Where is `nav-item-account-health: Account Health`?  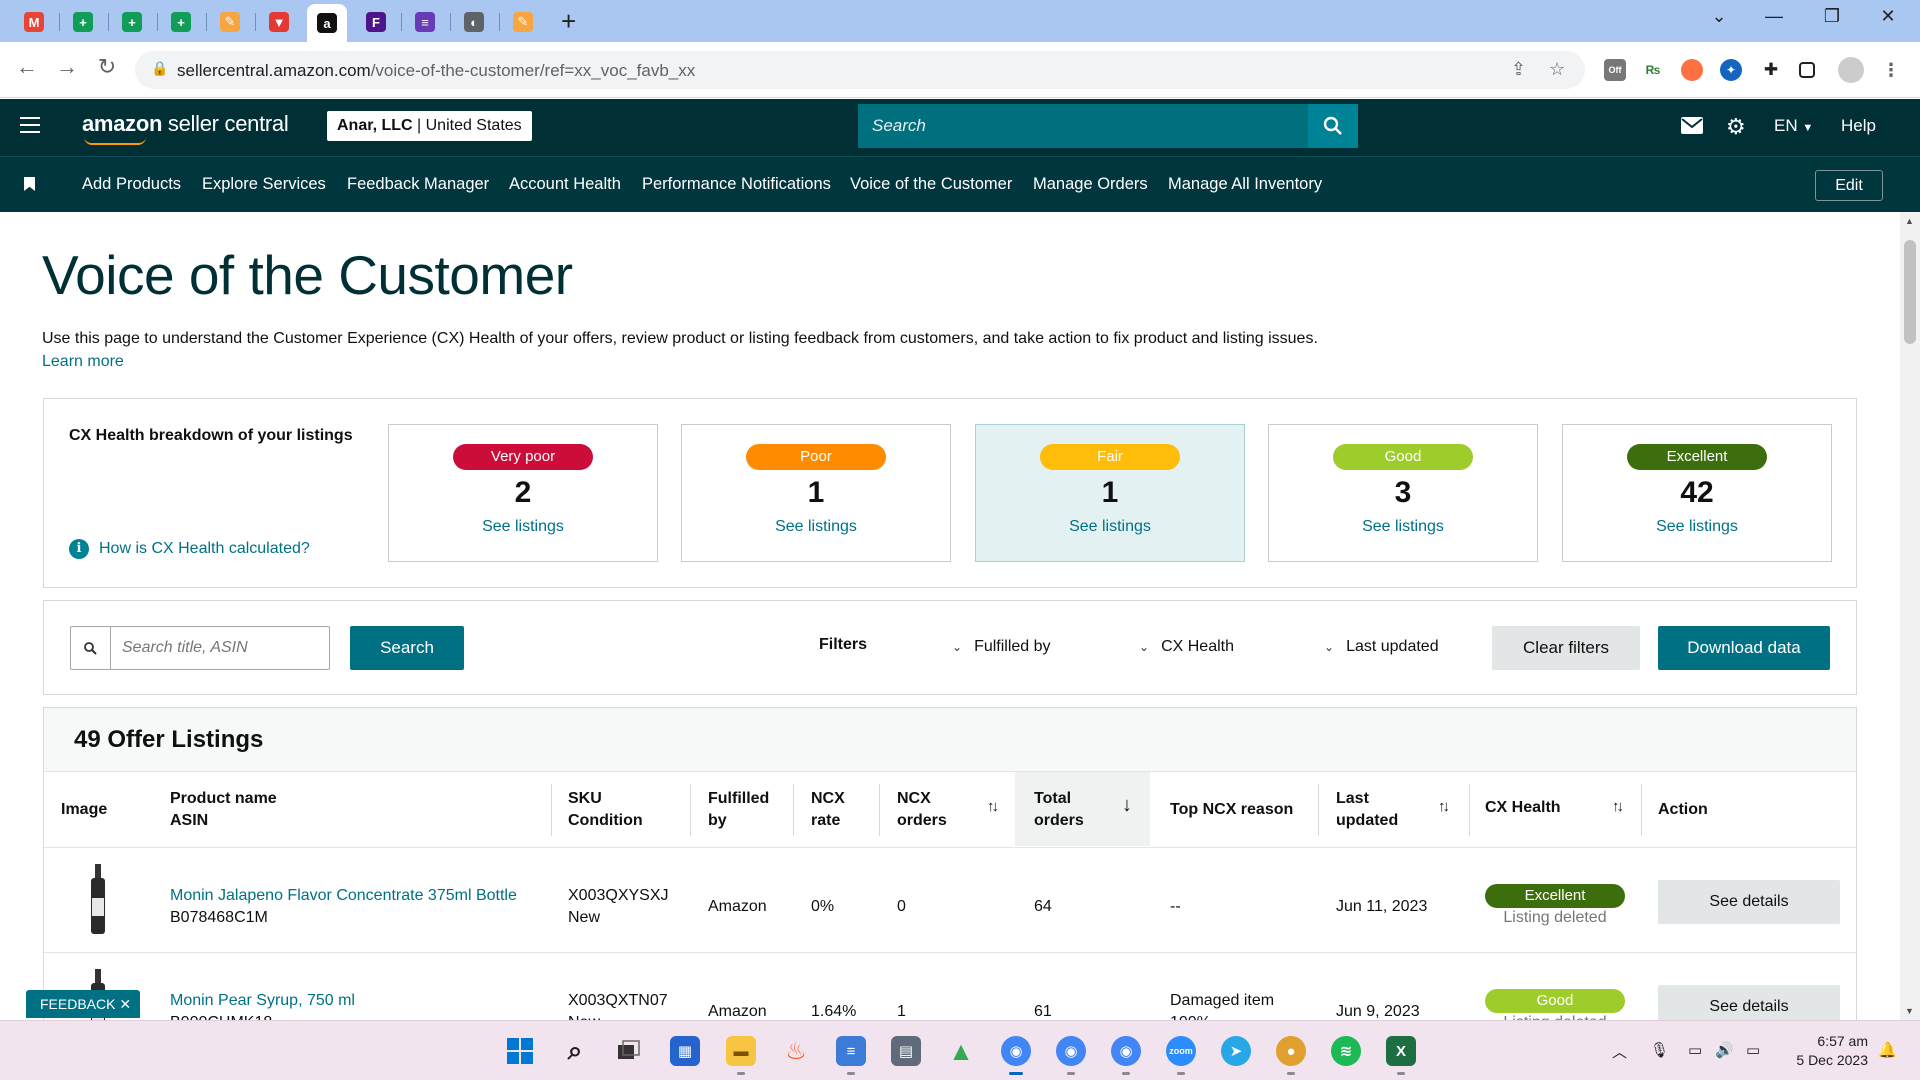
nav-item-account-health: Account Health is located at coordinates (565, 184).